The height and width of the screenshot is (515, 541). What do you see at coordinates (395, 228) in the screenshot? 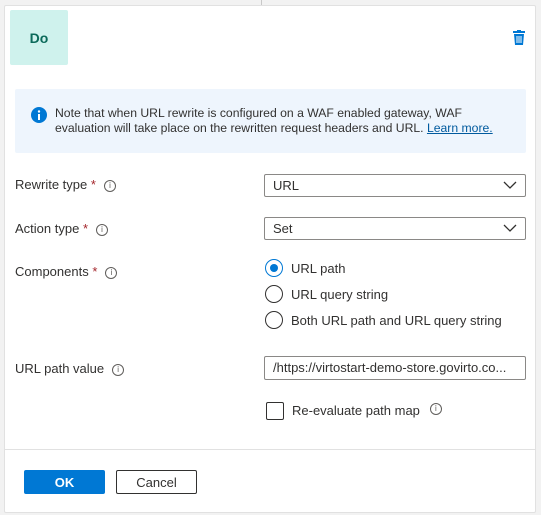
I see `action-type-dropdown: Set` at bounding box center [395, 228].